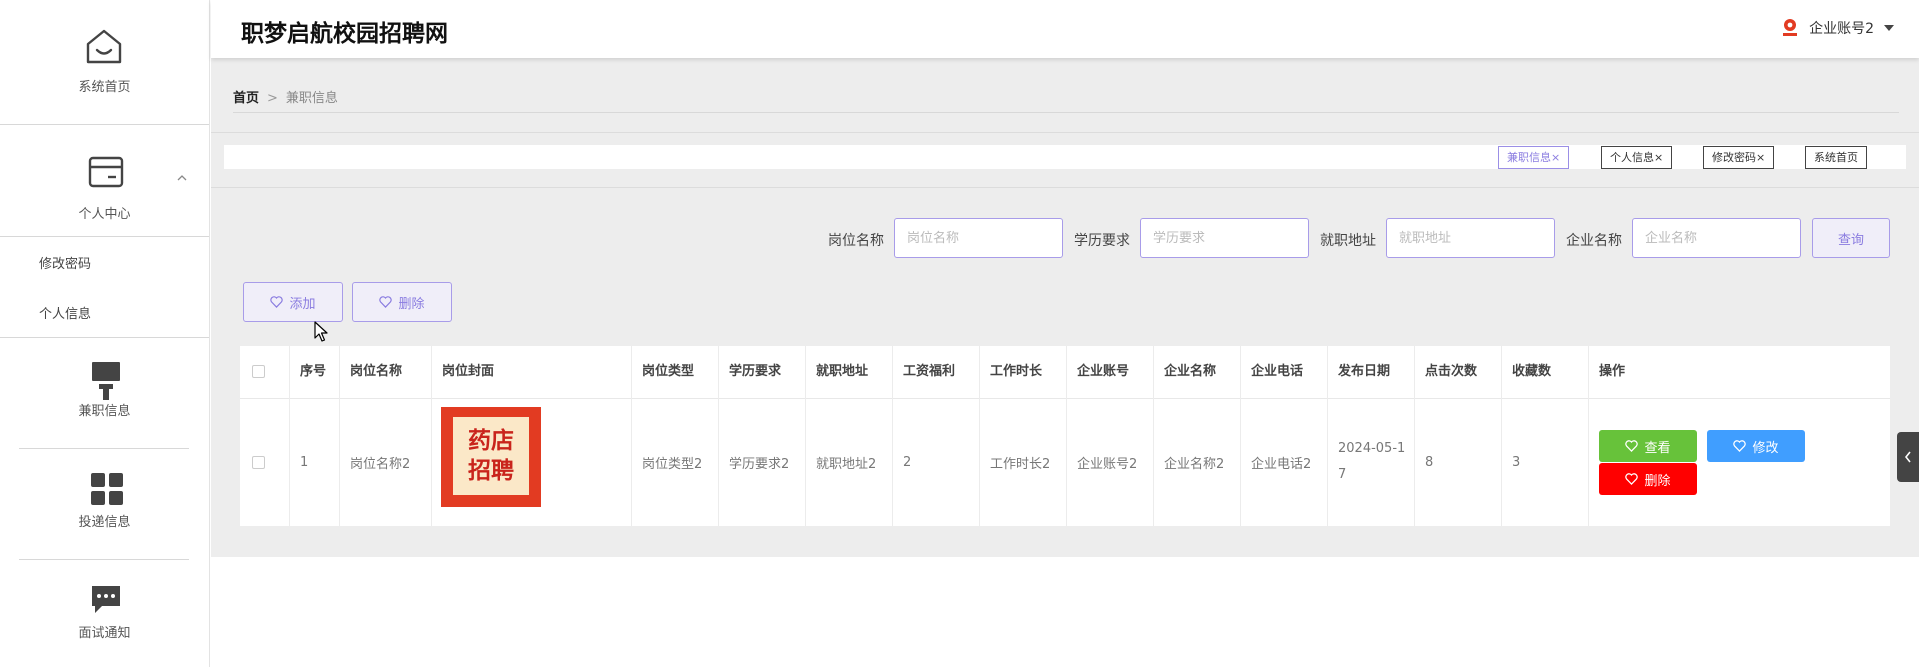 The image size is (1919, 667). Describe the element at coordinates (1372, 461) in the screenshot. I see `cell-publish-date: 2024-05-17` at that location.